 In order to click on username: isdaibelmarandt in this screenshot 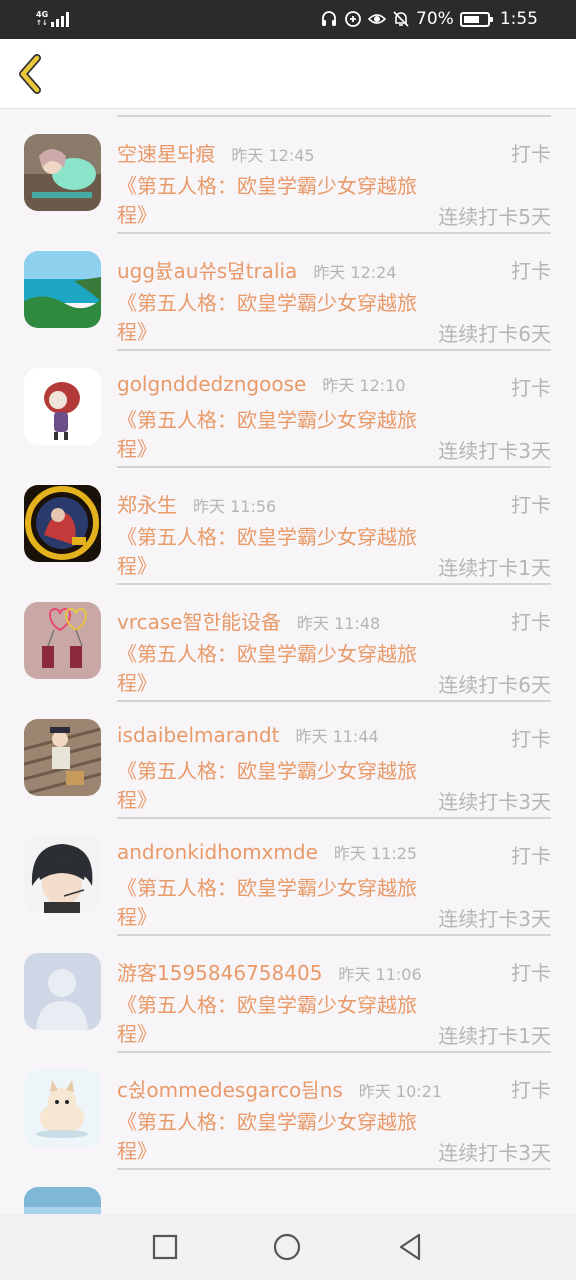, I will do `click(198, 735)`.